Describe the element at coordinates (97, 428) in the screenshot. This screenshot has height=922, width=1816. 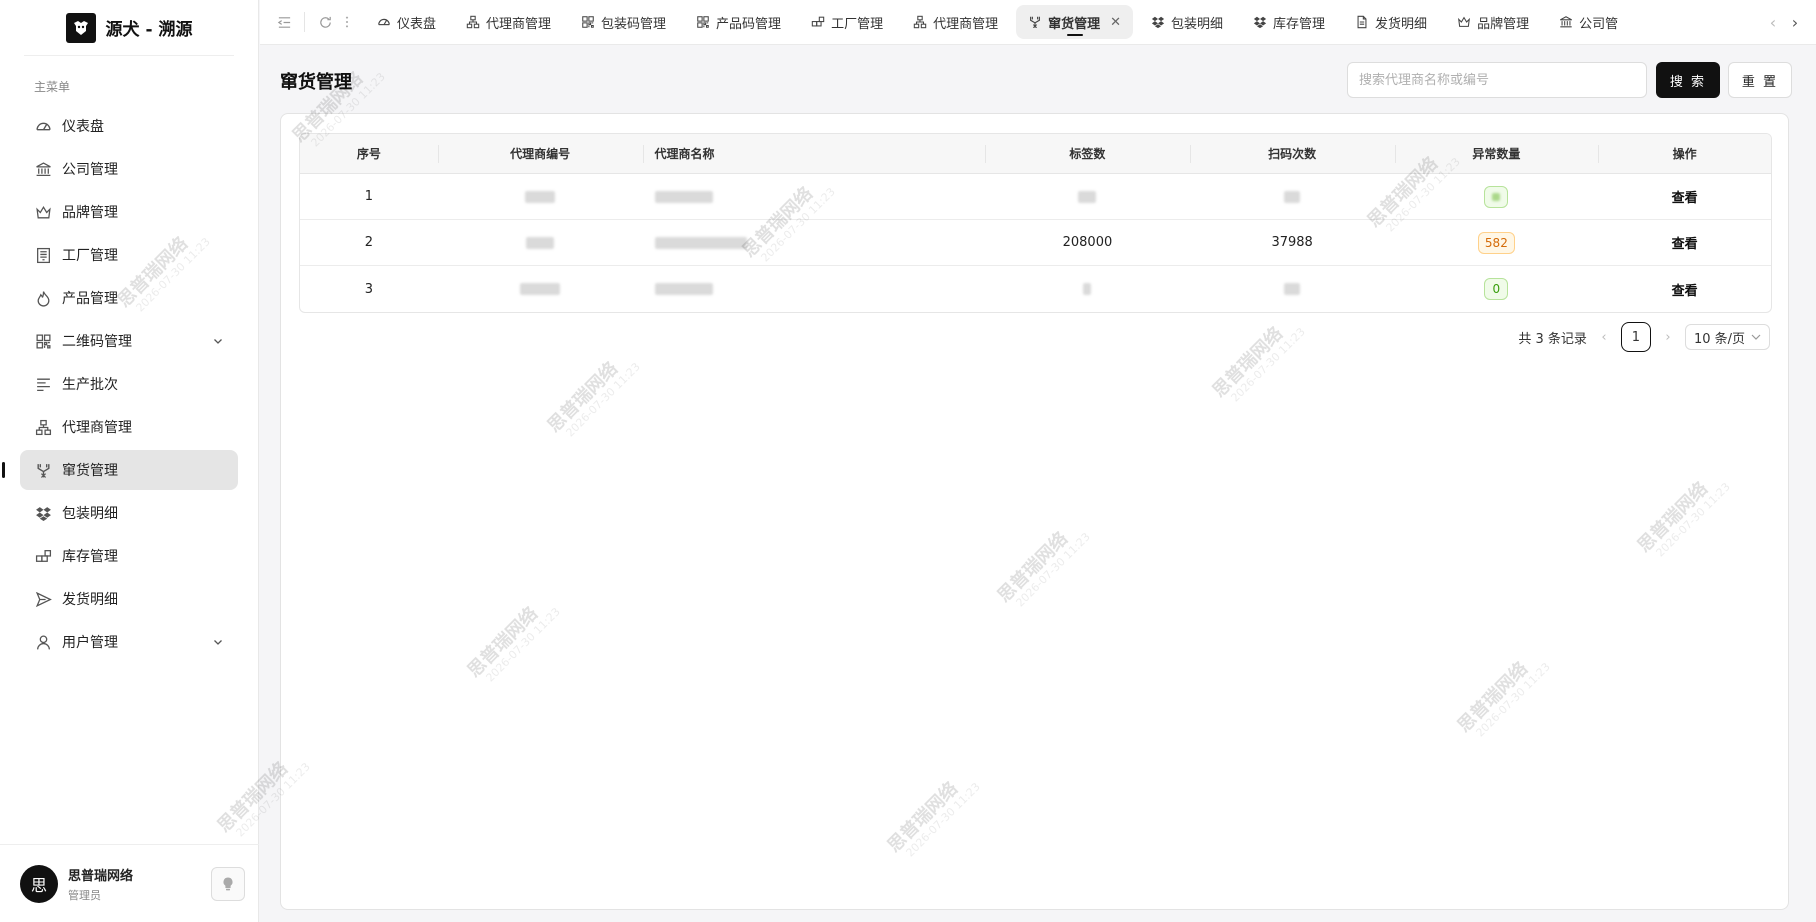
I see `sidebar-item-label: 代理商管理` at that location.